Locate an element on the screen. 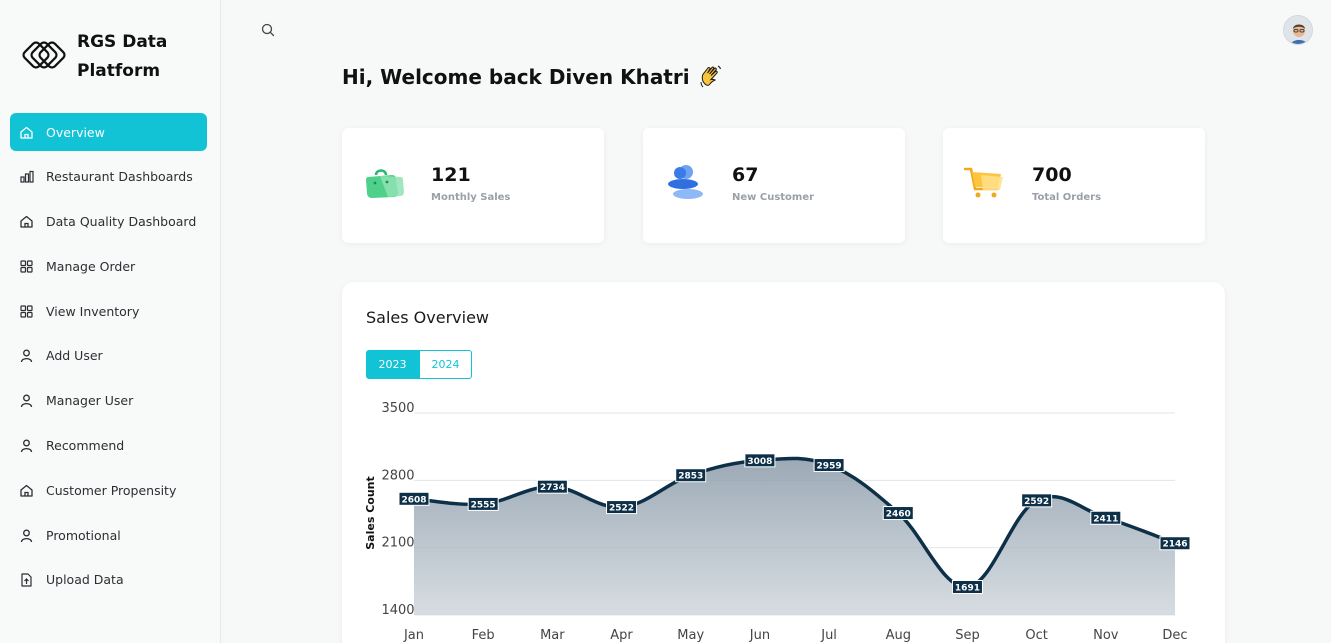 The image size is (1331, 643). year-toggle: 2023 2024 is located at coordinates (419, 364).